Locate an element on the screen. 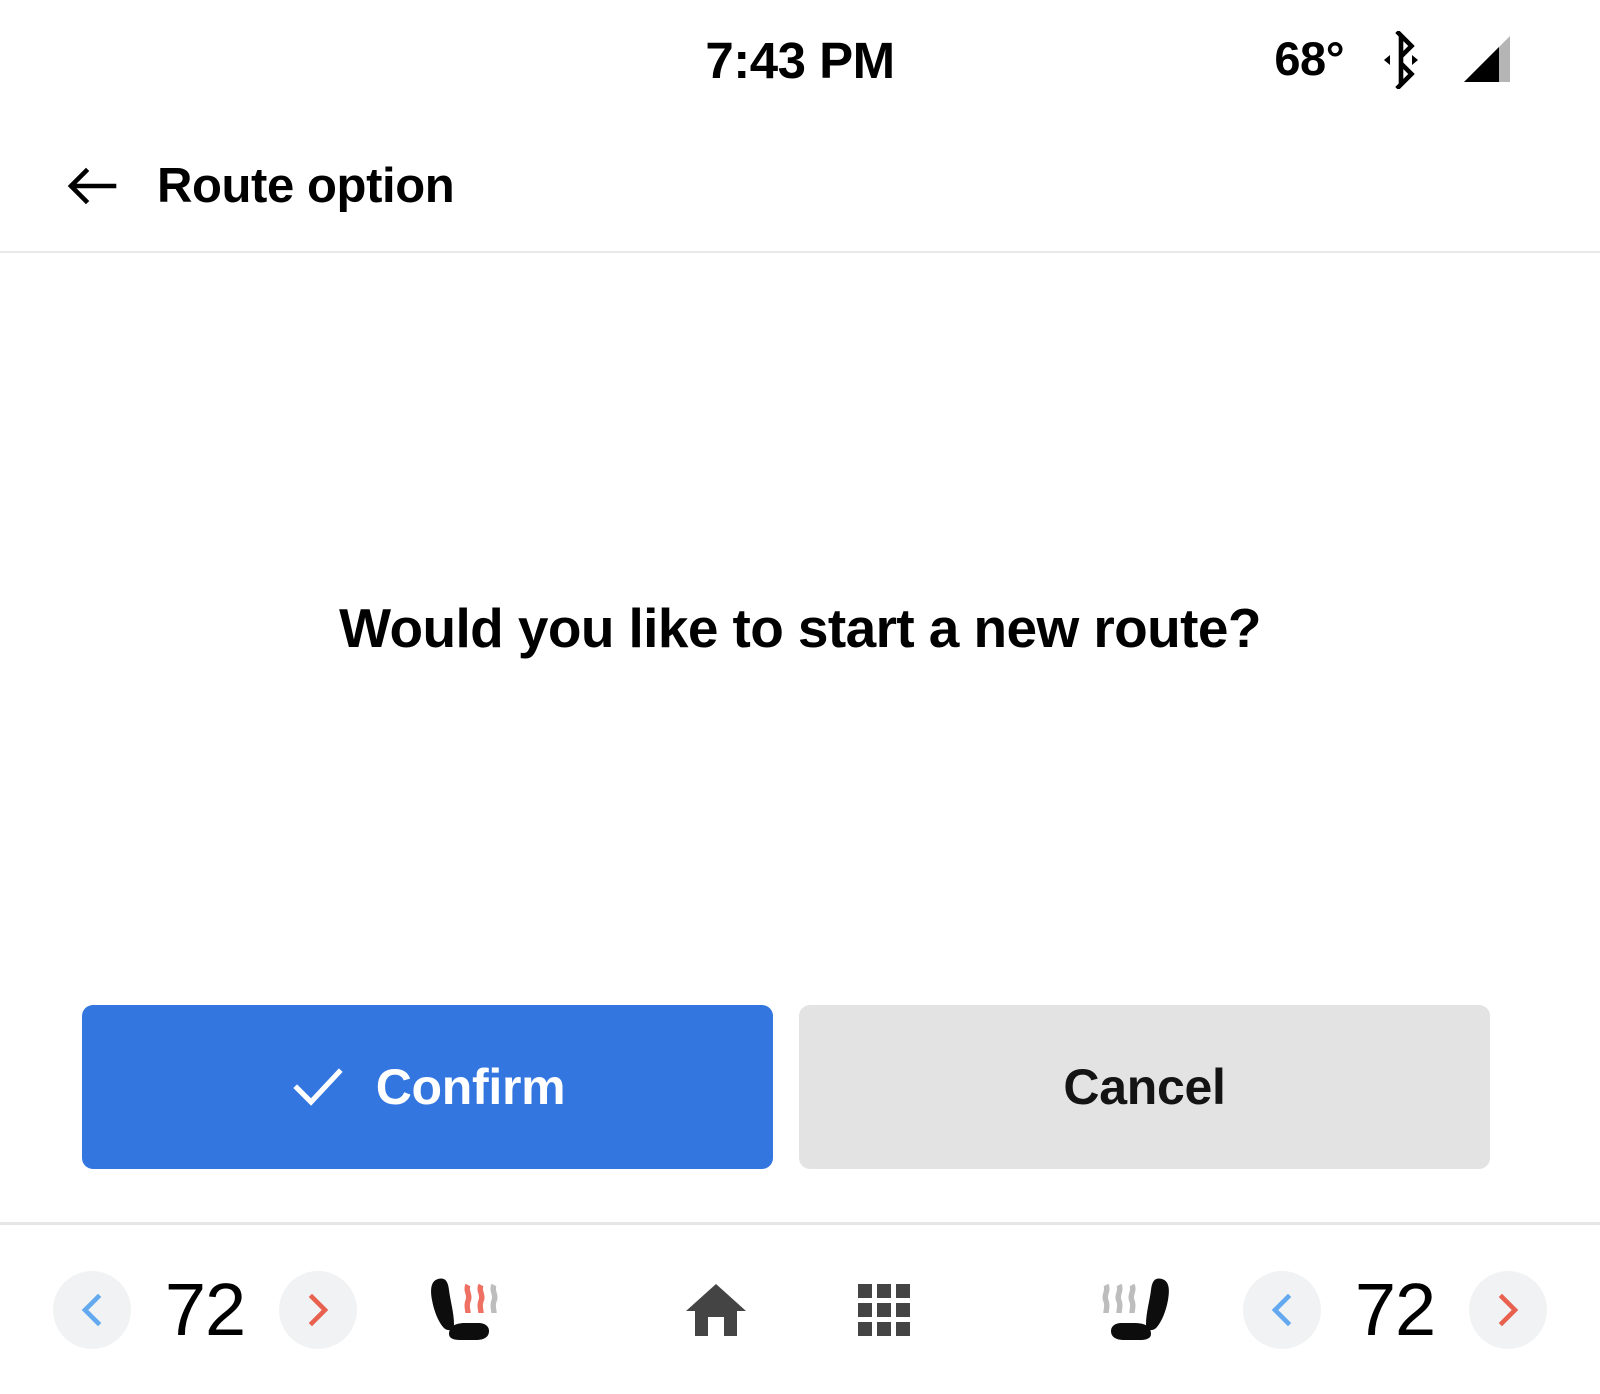 Image resolution: width=1600 pixels, height=1394 pixels. app-header: Route option is located at coordinates (800, 186).